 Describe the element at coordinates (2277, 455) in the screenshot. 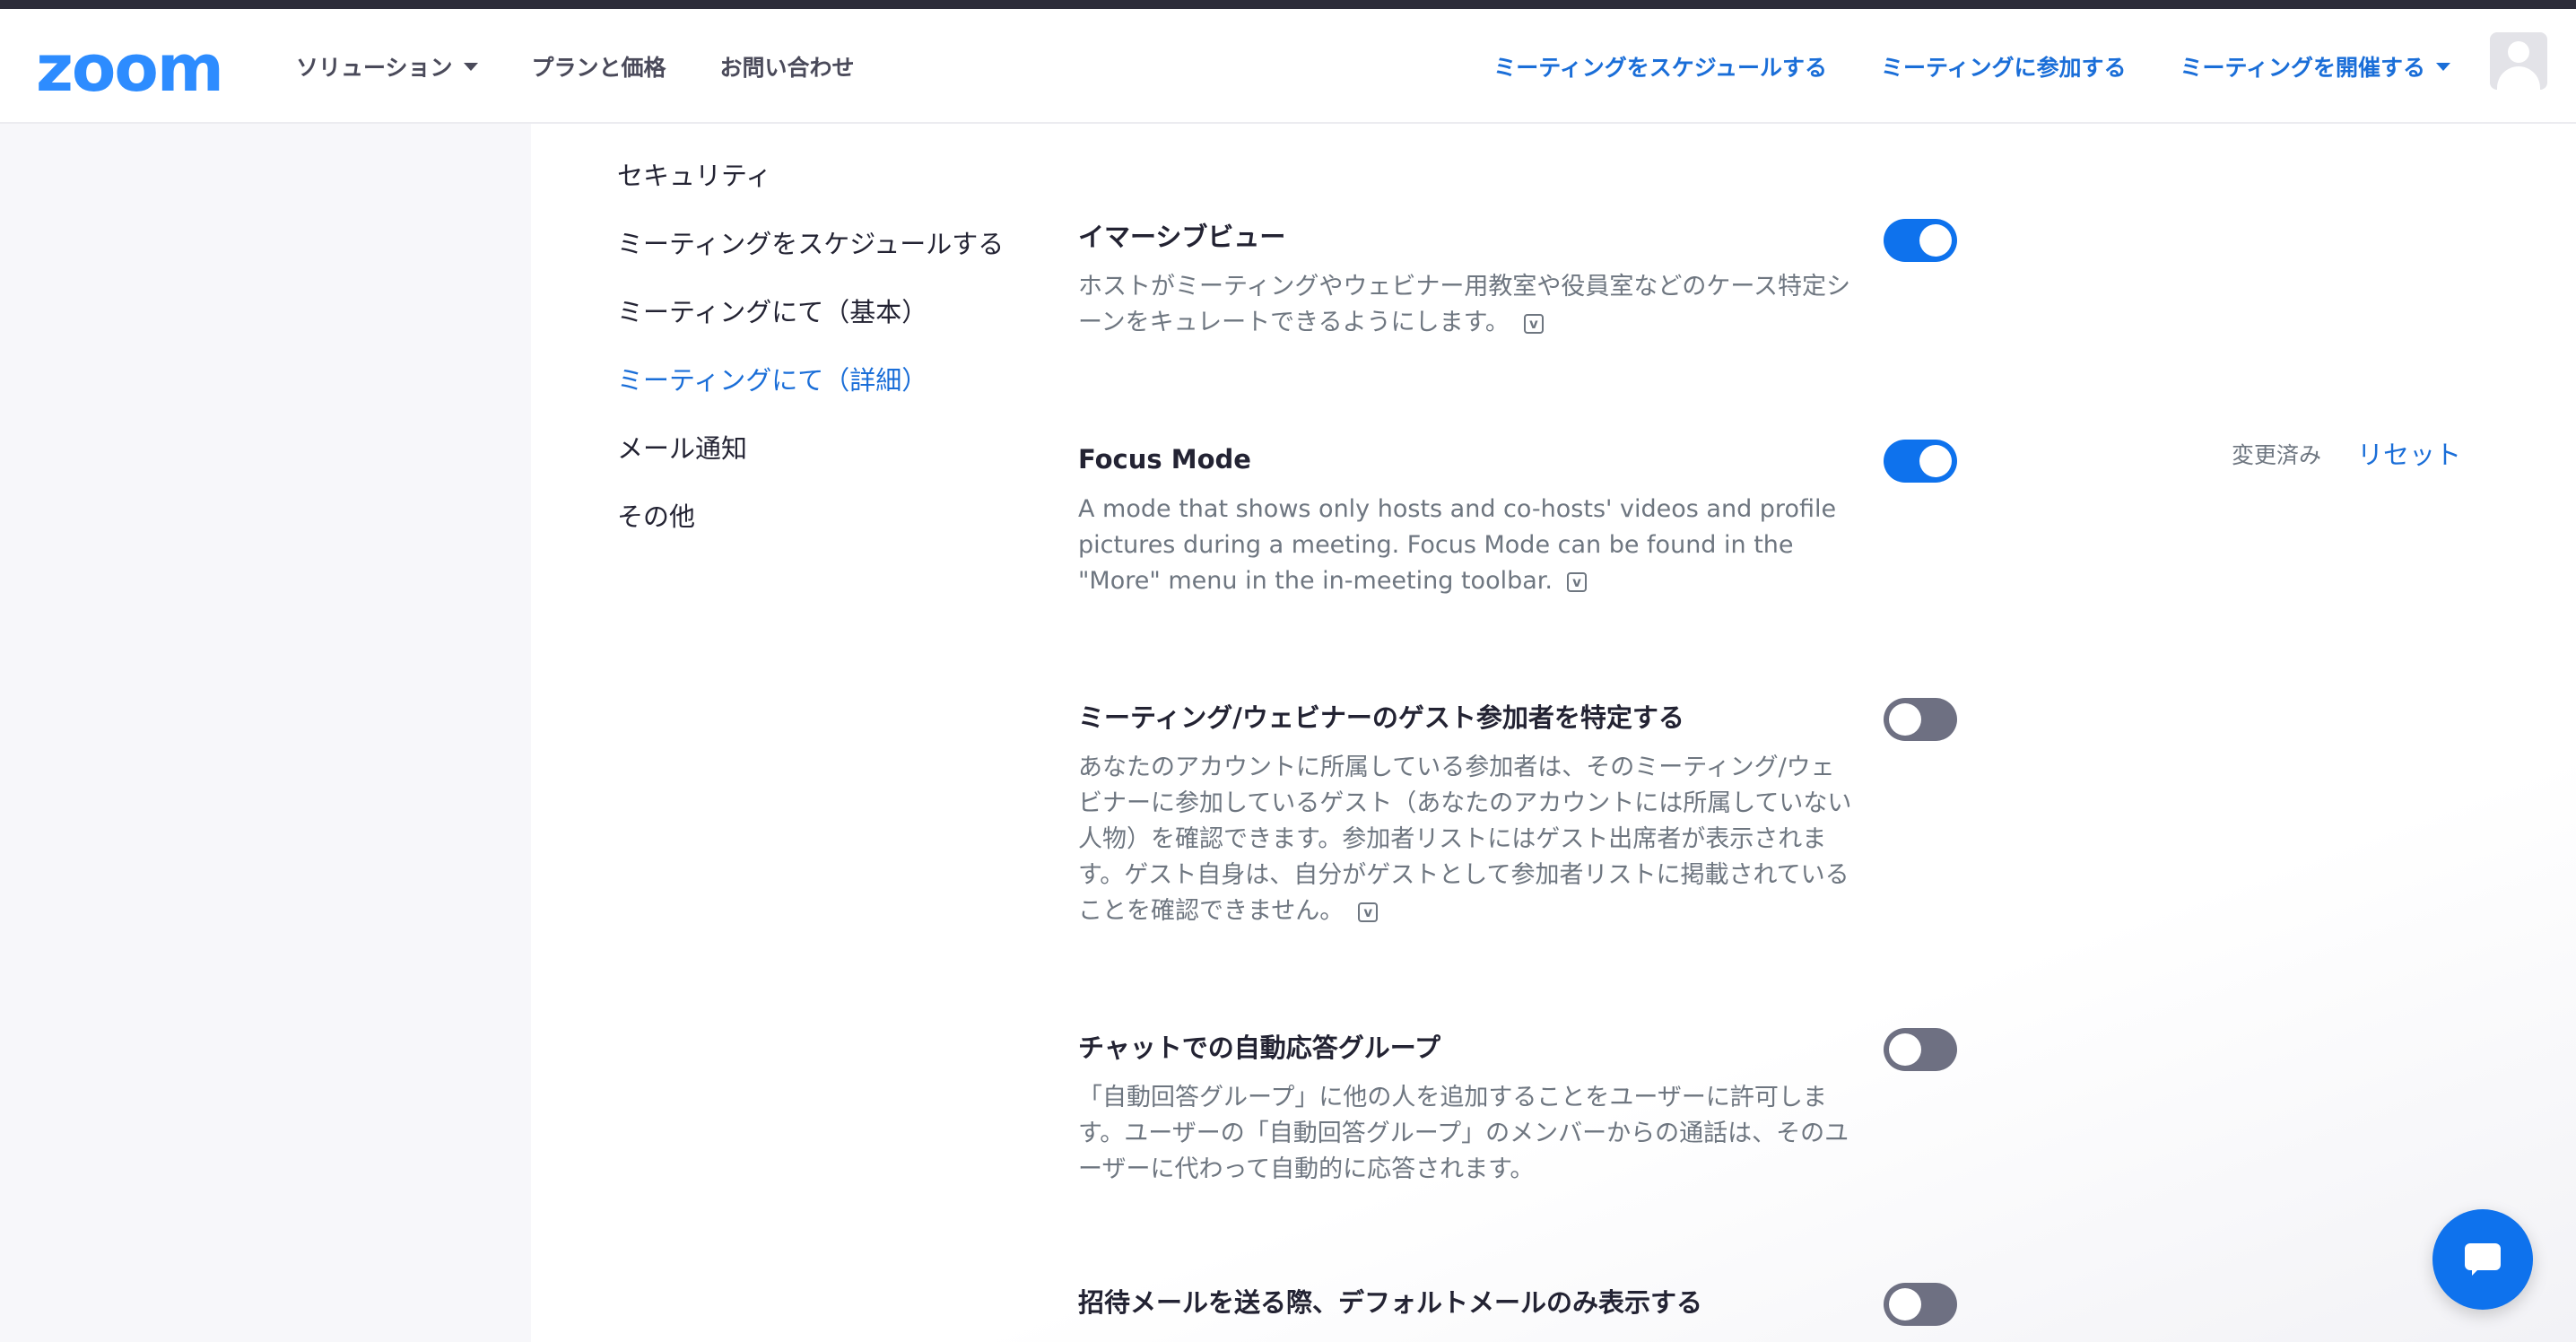

I see `modified-label: 変更済み` at that location.